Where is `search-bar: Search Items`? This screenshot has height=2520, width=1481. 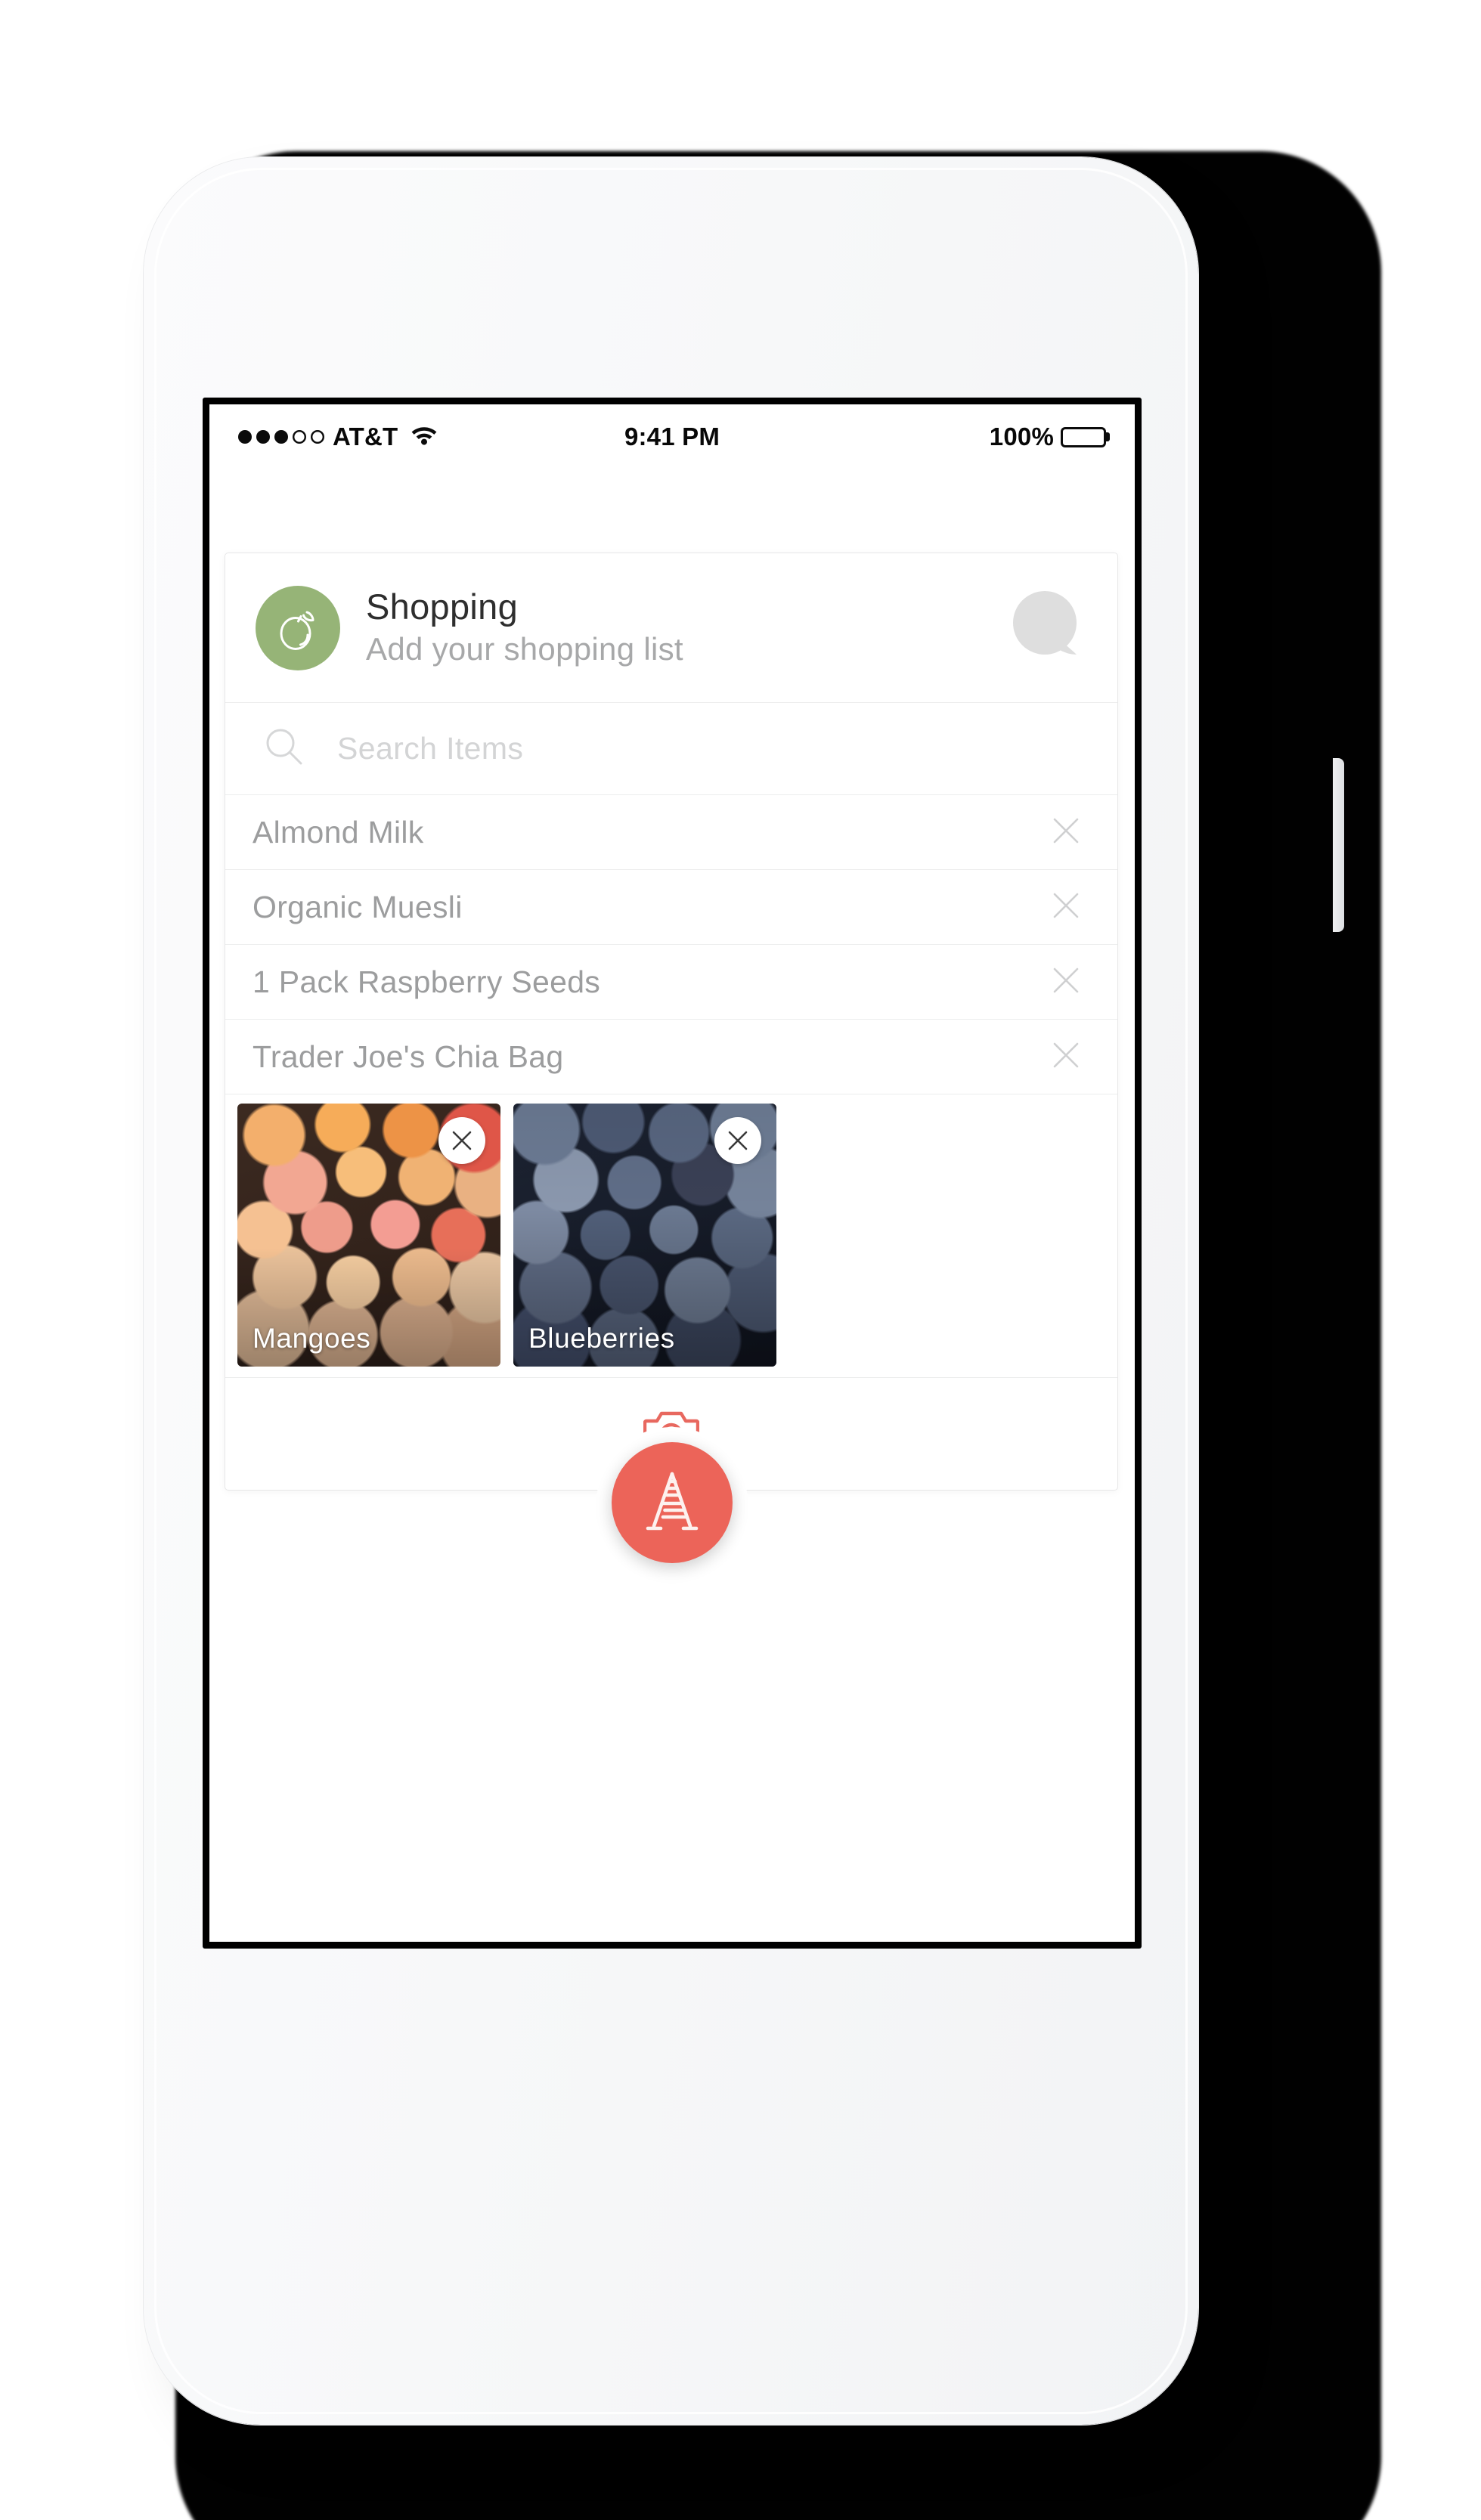
search-bar: Search Items is located at coordinates (671, 749).